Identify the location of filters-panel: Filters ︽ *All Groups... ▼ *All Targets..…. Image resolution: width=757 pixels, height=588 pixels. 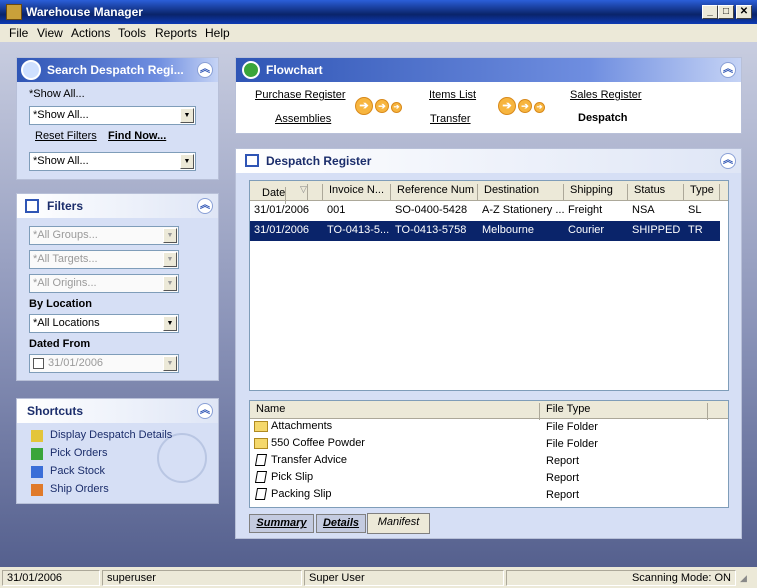
(117, 287).